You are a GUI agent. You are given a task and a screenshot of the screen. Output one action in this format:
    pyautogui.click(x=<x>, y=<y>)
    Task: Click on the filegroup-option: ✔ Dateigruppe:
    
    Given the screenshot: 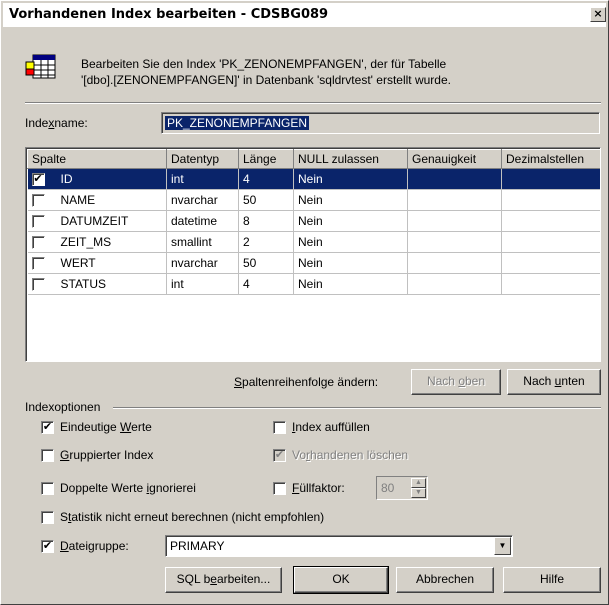 What is the action you would take?
    pyautogui.click(x=85, y=546)
    